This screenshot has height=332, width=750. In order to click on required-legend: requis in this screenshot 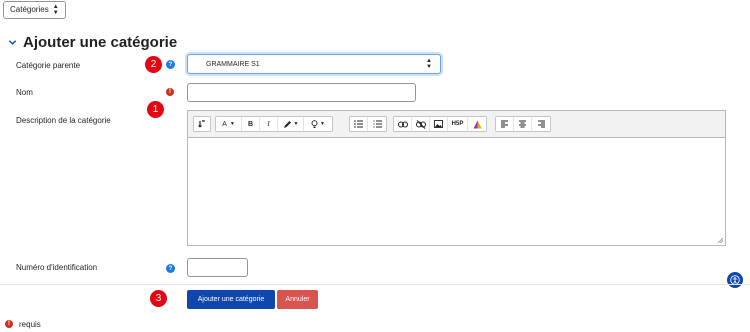, I will do `click(30, 324)`.